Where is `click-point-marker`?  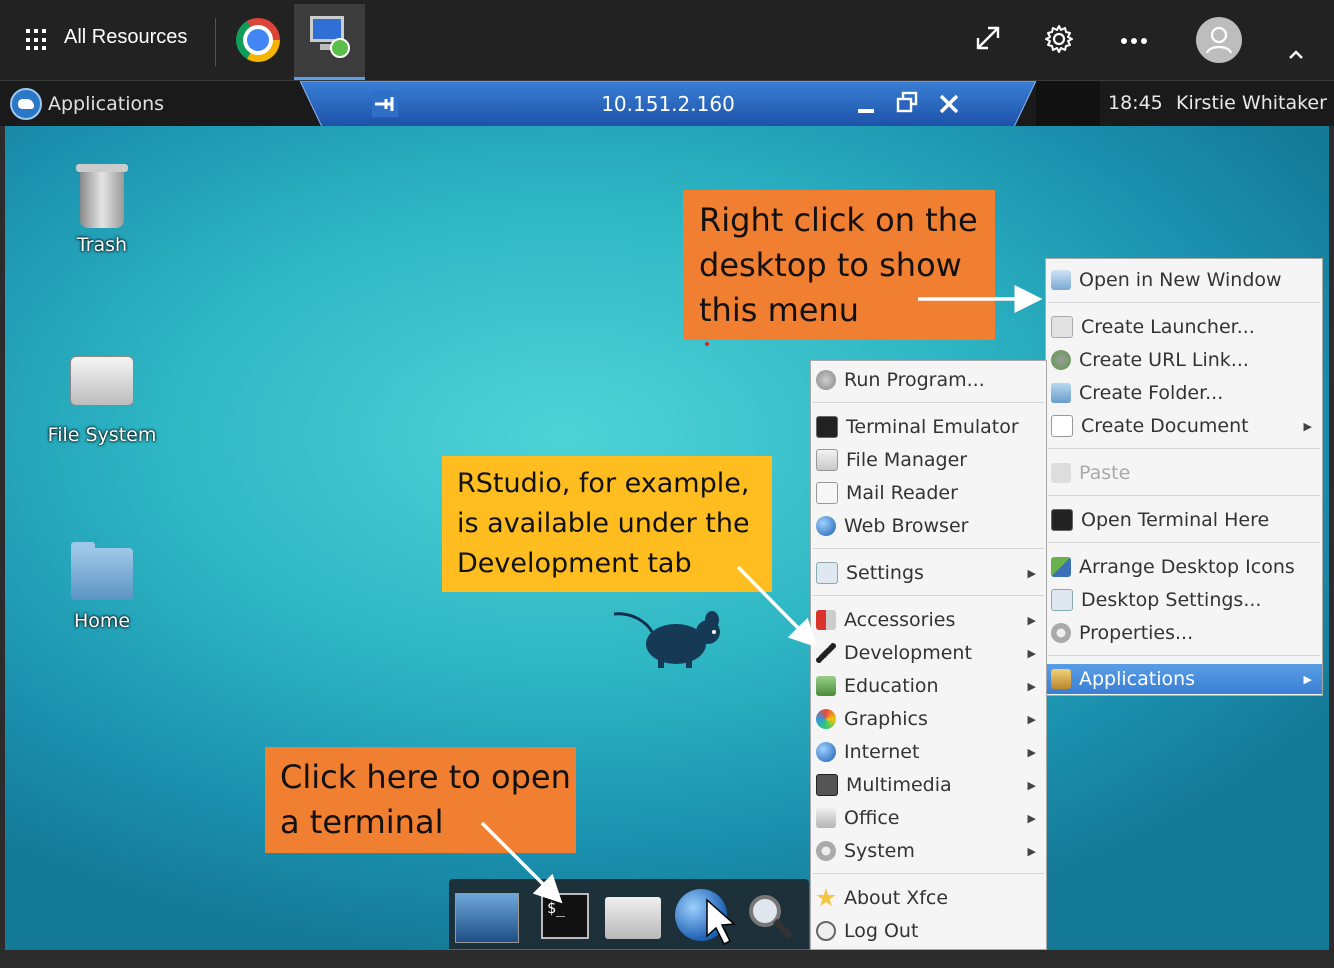 click-point-marker is located at coordinates (707, 344).